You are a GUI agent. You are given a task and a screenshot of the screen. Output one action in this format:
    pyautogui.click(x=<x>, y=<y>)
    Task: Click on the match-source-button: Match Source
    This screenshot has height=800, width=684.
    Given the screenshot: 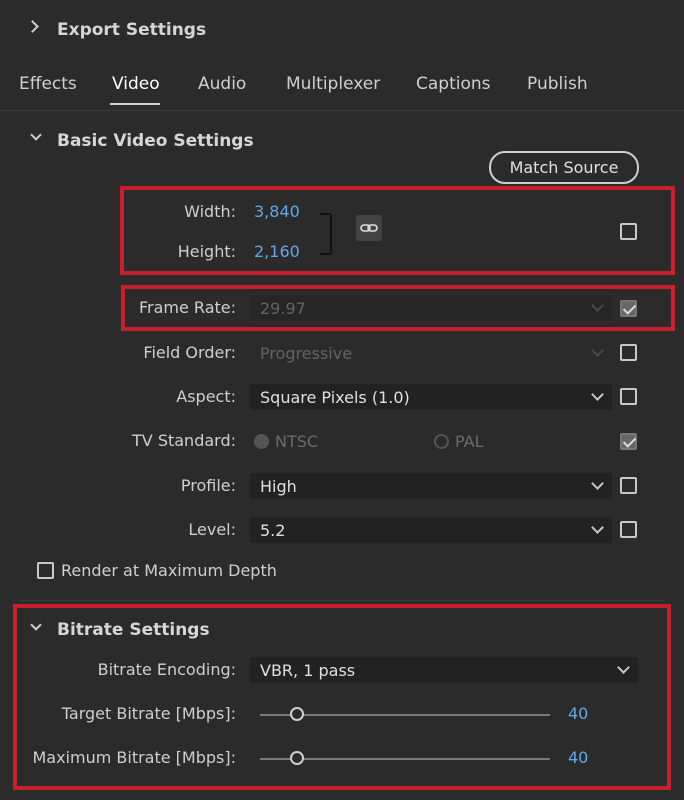 What is the action you would take?
    pyautogui.click(x=564, y=167)
    